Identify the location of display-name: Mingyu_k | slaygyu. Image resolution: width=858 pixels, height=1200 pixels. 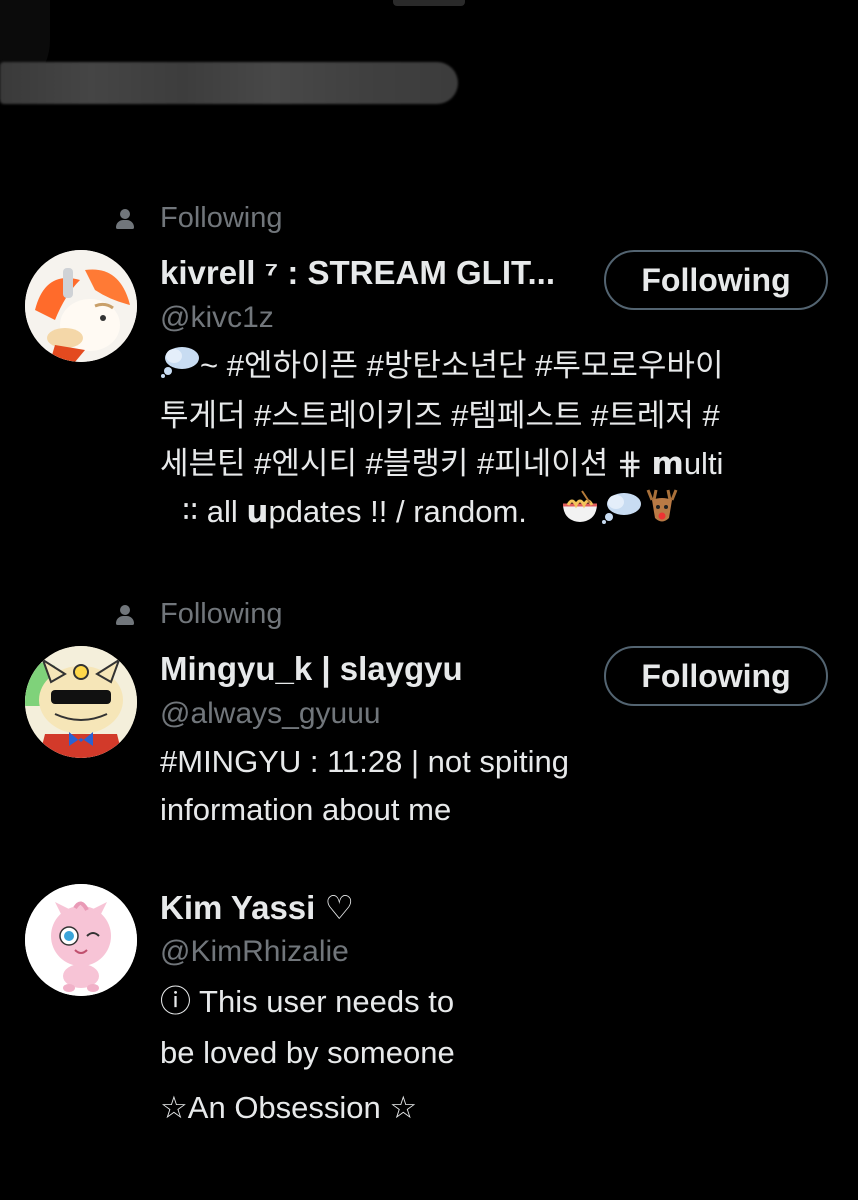
(311, 669).